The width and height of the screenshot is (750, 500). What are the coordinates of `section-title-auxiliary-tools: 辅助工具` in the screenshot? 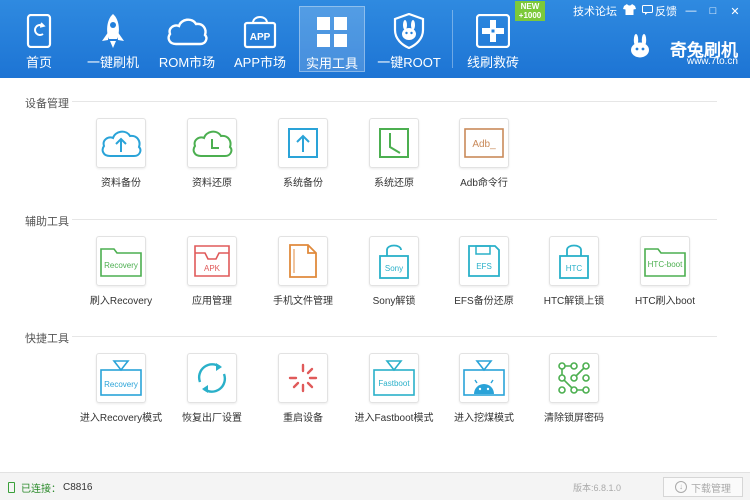 It's located at (47, 222).